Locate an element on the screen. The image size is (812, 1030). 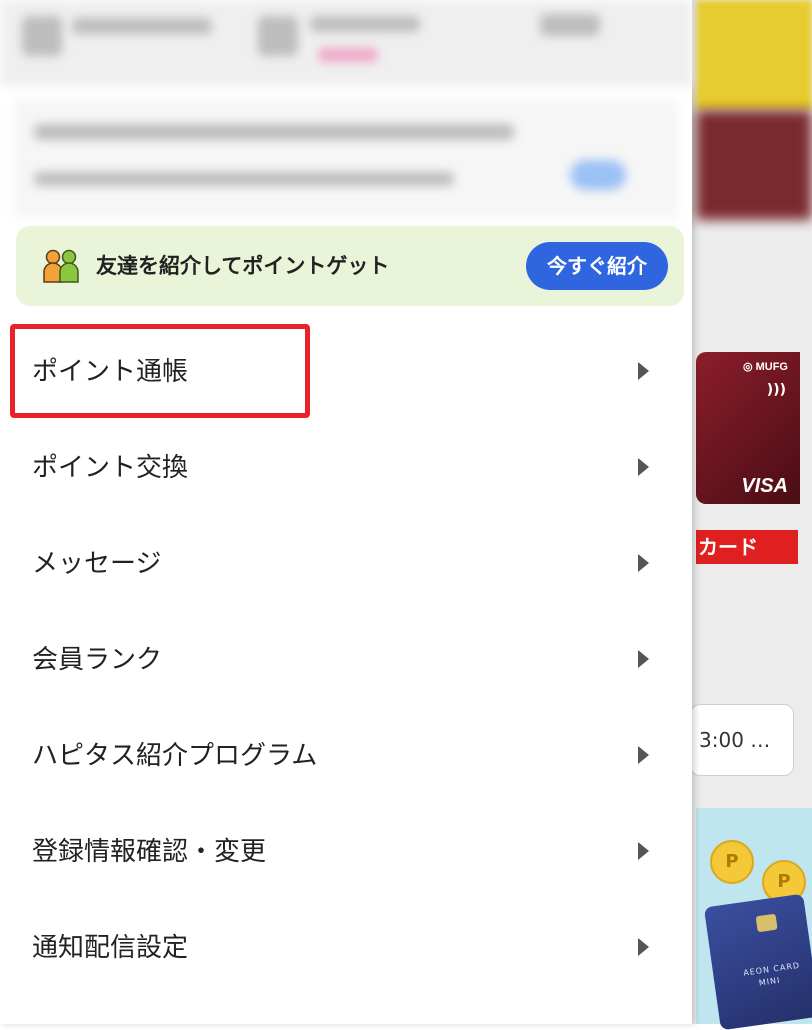
coin-icon: P is located at coordinates (732, 862).